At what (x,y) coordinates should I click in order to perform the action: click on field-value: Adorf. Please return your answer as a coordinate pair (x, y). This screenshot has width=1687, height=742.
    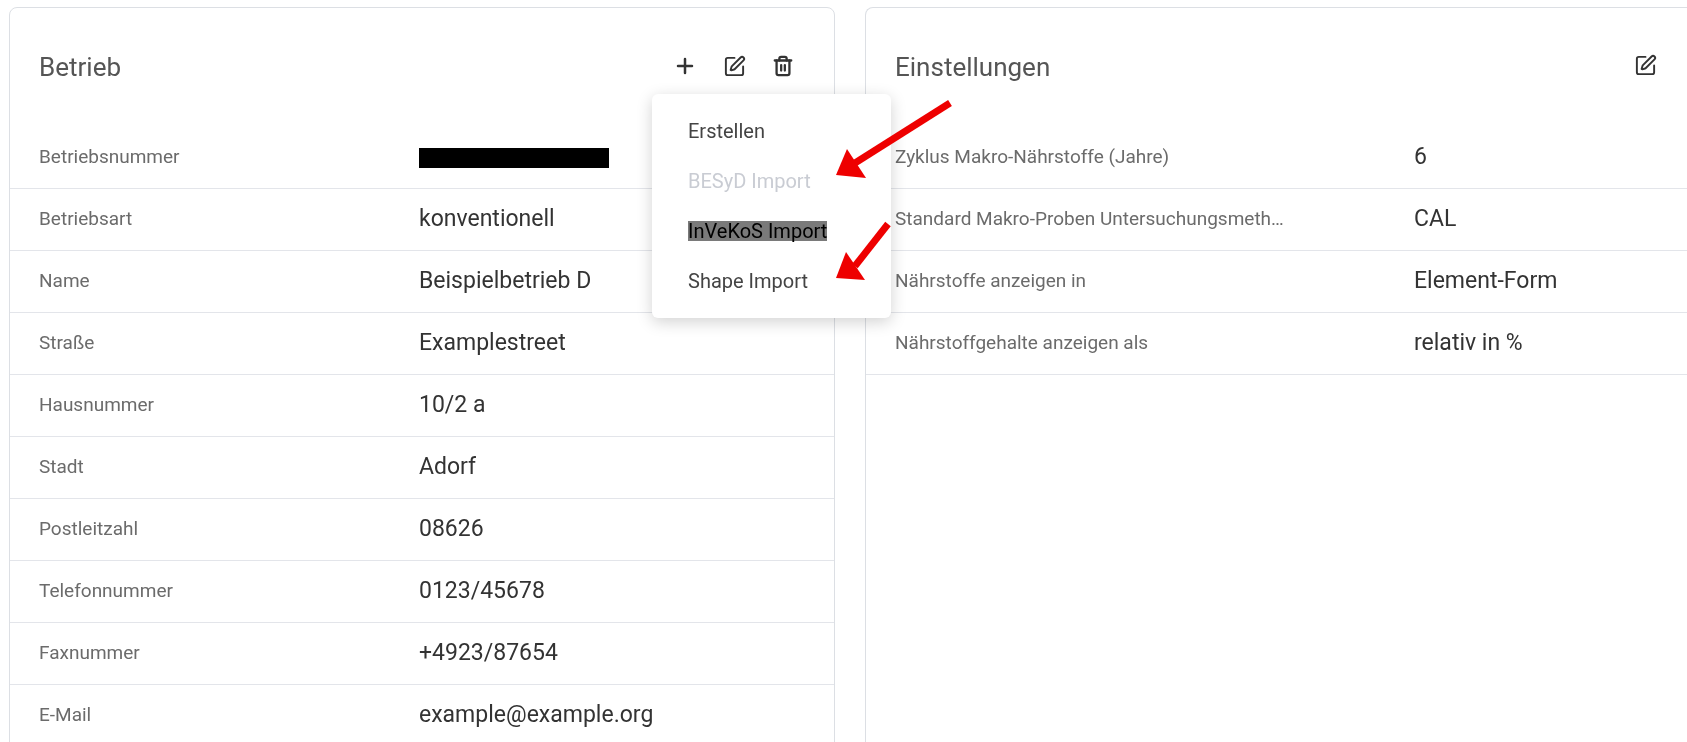
    Looking at the image, I should click on (448, 467).